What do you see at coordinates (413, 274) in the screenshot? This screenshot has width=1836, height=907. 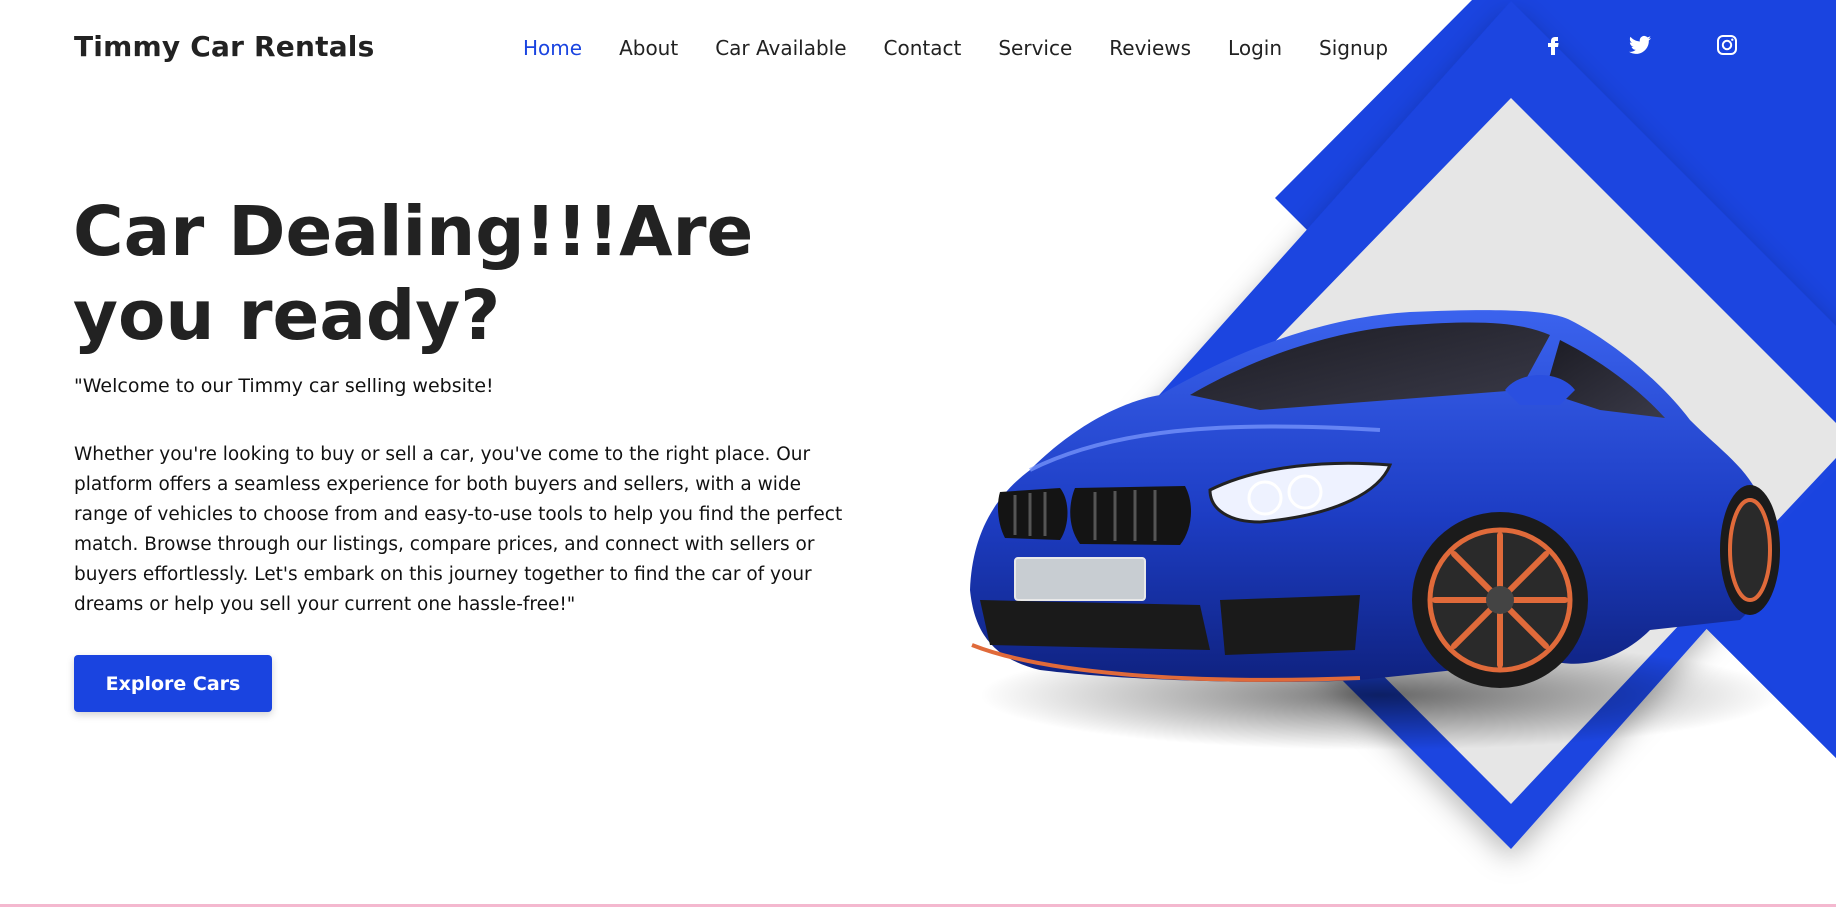 I see `hero-title: Car Dealing!!!Are you ready?` at bounding box center [413, 274].